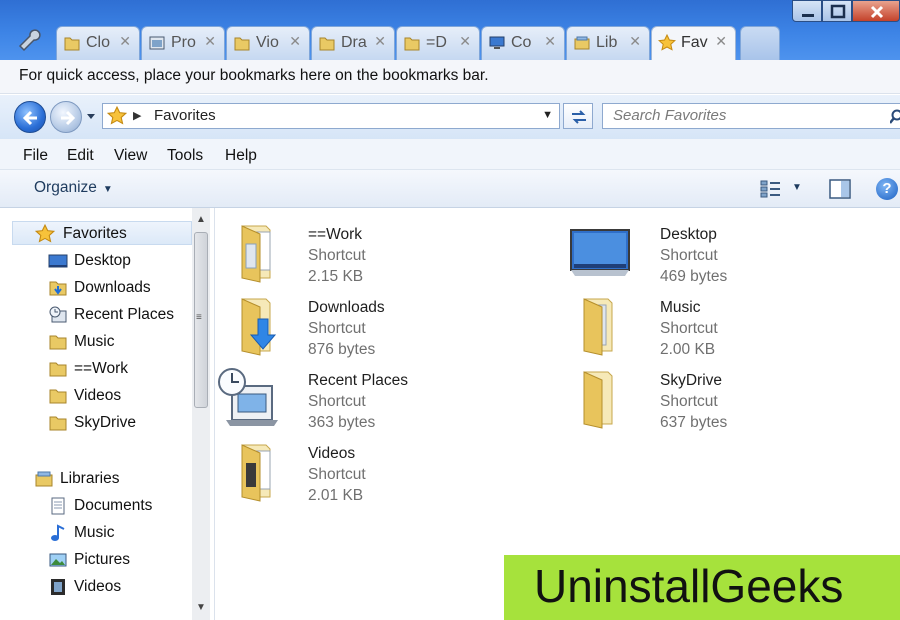 This screenshot has height=620, width=900. I want to click on nav-item-pictures: Pictures, so click(123, 560).